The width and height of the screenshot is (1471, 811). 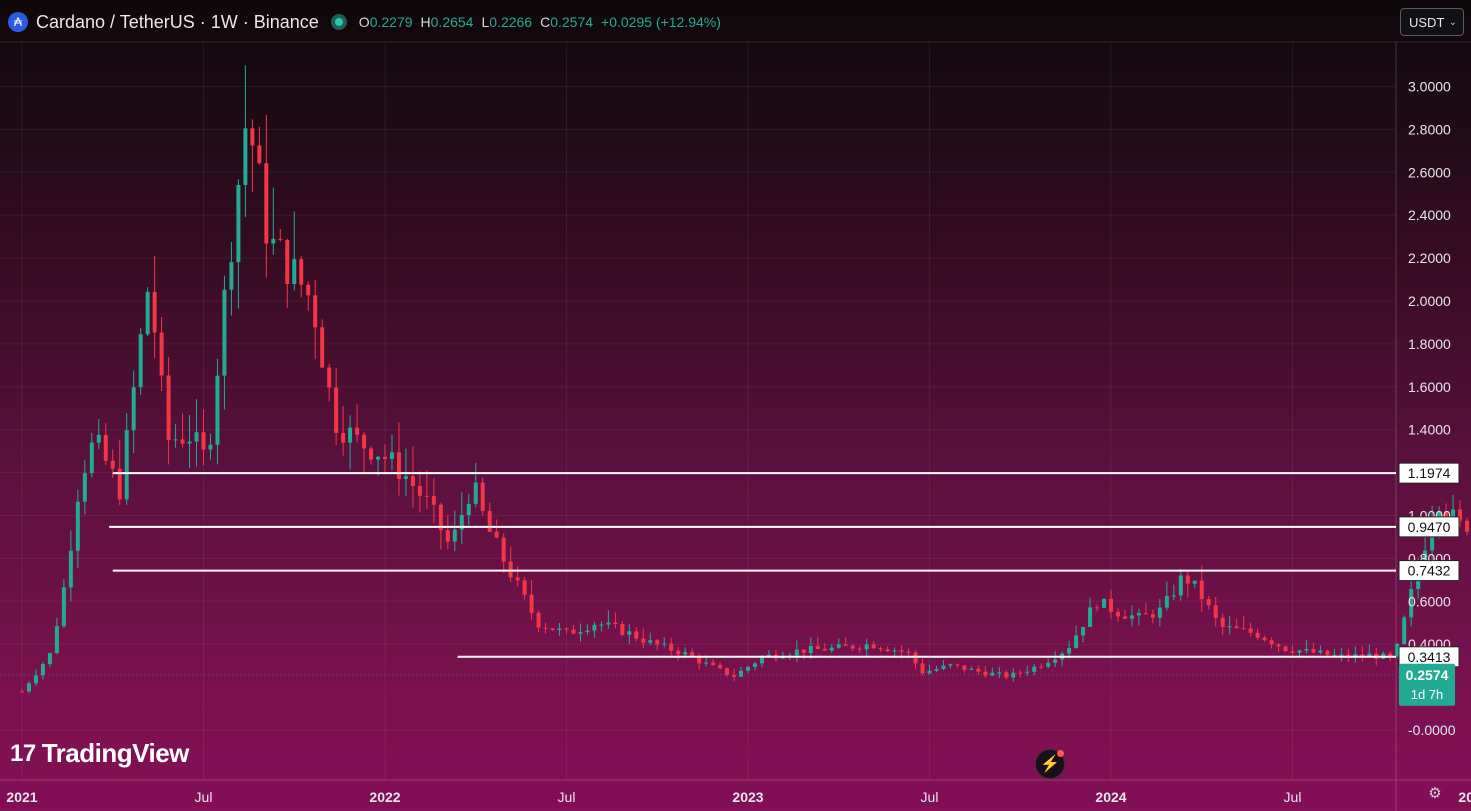 I want to click on ohlc-low: L0.2266, so click(x=507, y=22).